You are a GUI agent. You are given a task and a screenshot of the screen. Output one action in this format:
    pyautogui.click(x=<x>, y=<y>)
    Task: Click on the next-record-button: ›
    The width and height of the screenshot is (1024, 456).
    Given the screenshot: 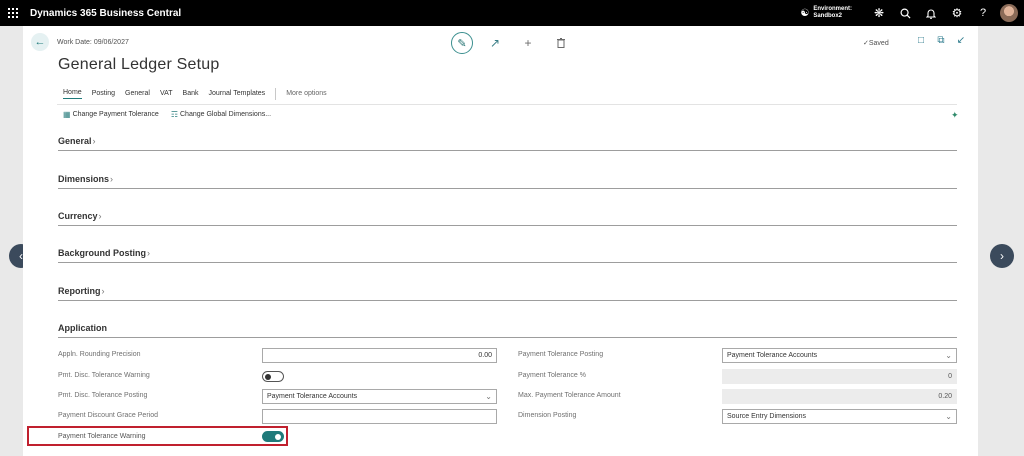 What is the action you would take?
    pyautogui.click(x=1002, y=256)
    